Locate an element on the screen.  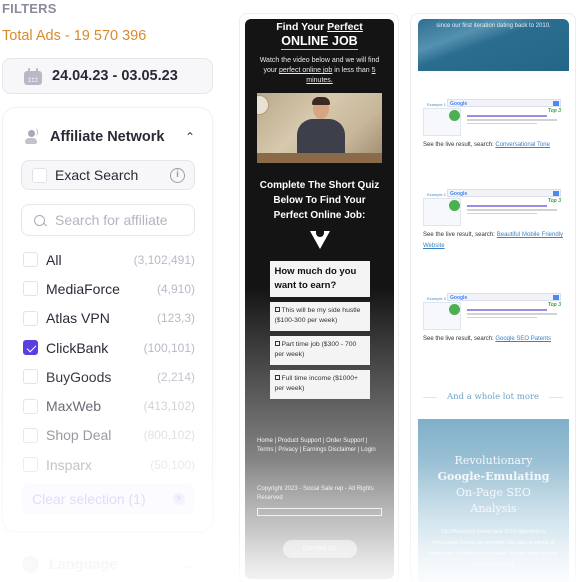
arrow-down-icon is located at coordinates (319, 240).